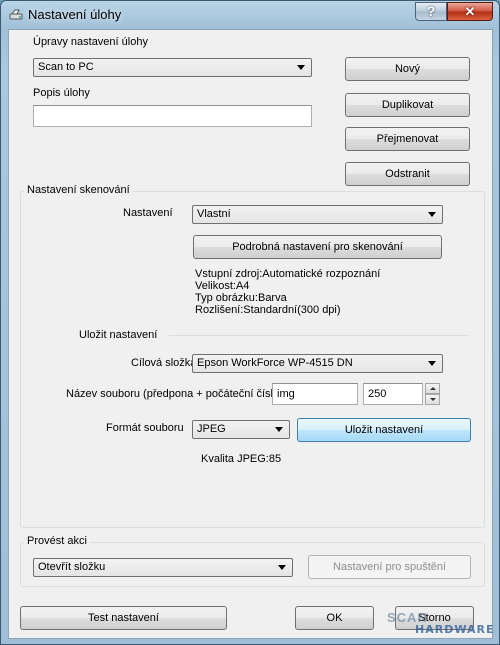 This screenshot has height=645, width=500. I want to click on help-button: ?, so click(431, 11).